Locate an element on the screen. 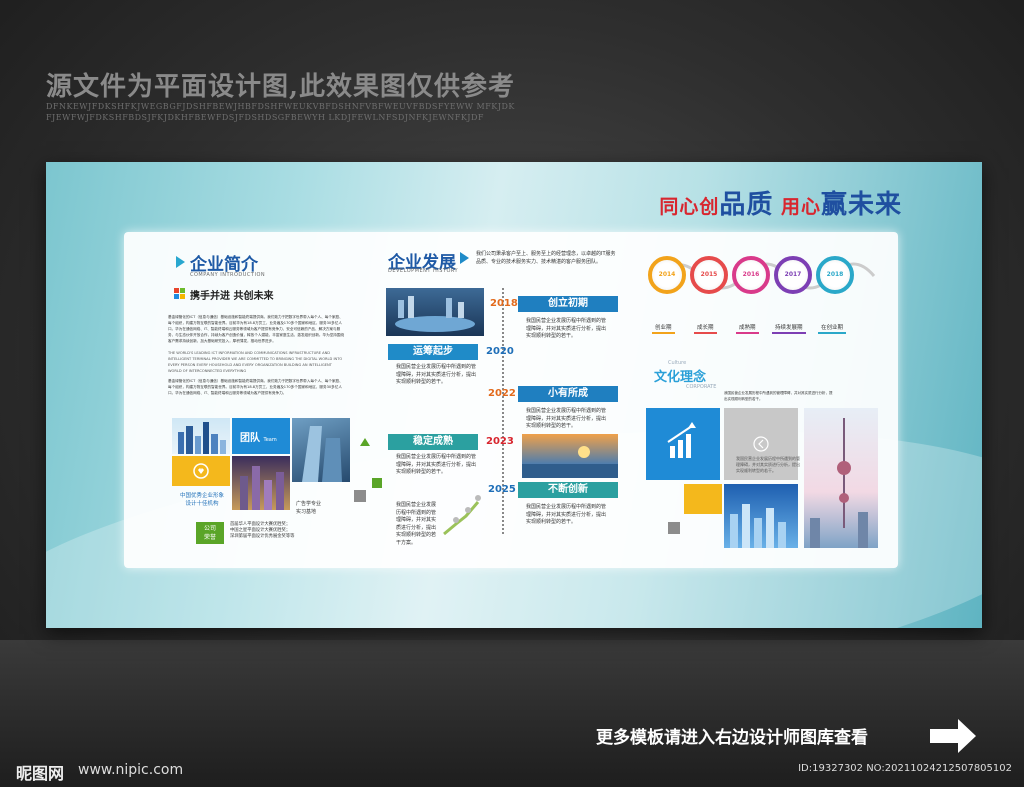 The width and height of the screenshot is (1024, 787). year-2023: 2023 is located at coordinates (500, 441).